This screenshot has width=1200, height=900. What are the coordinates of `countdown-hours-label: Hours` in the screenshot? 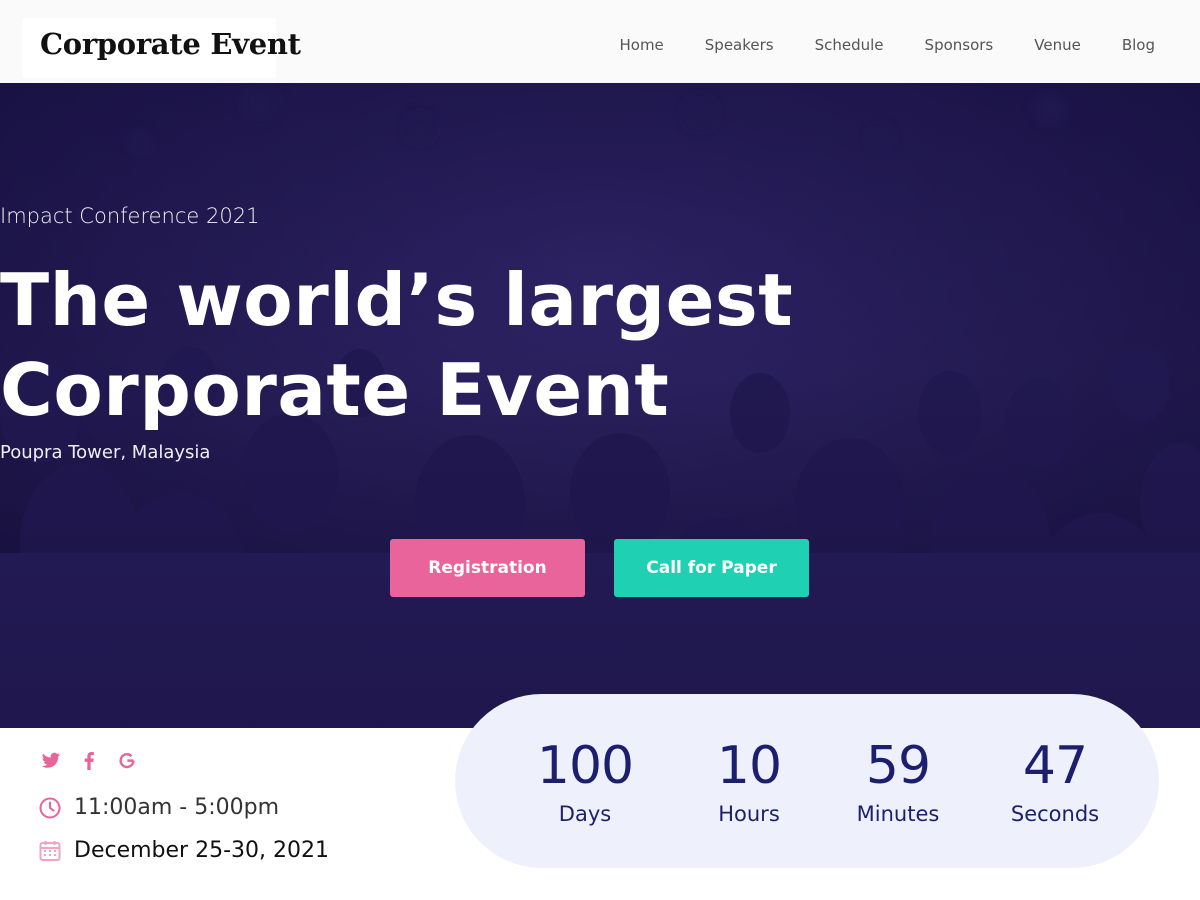 It's located at (749, 814).